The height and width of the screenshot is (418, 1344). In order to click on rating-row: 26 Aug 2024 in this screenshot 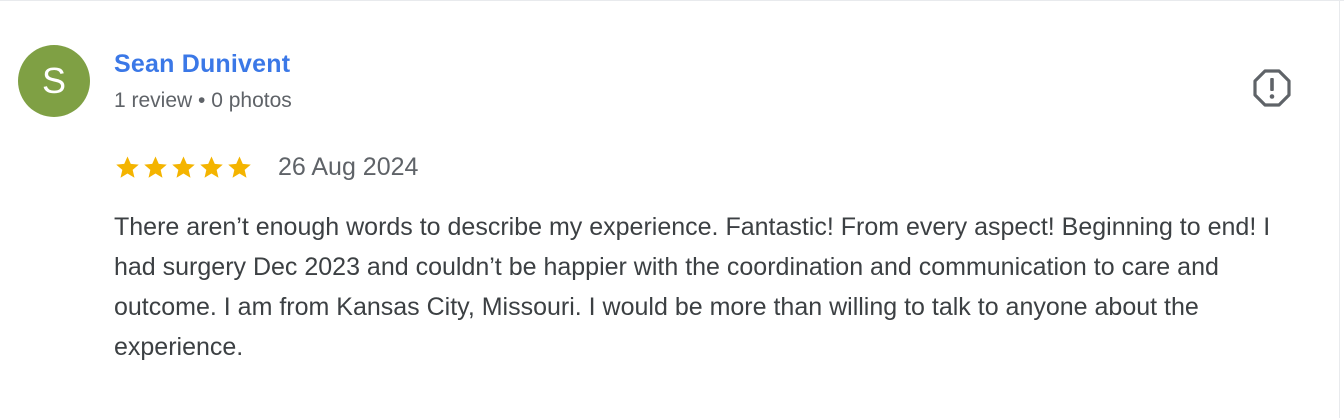, I will do `click(266, 167)`.